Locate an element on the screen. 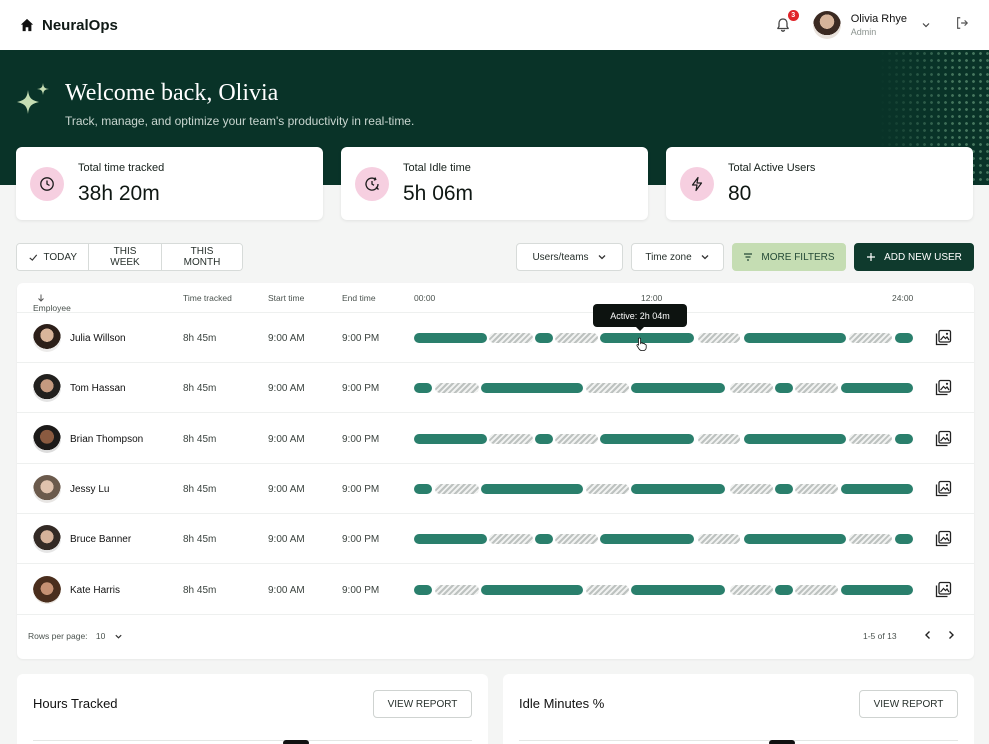  period-this-month: THIS MONTH is located at coordinates (202, 257).